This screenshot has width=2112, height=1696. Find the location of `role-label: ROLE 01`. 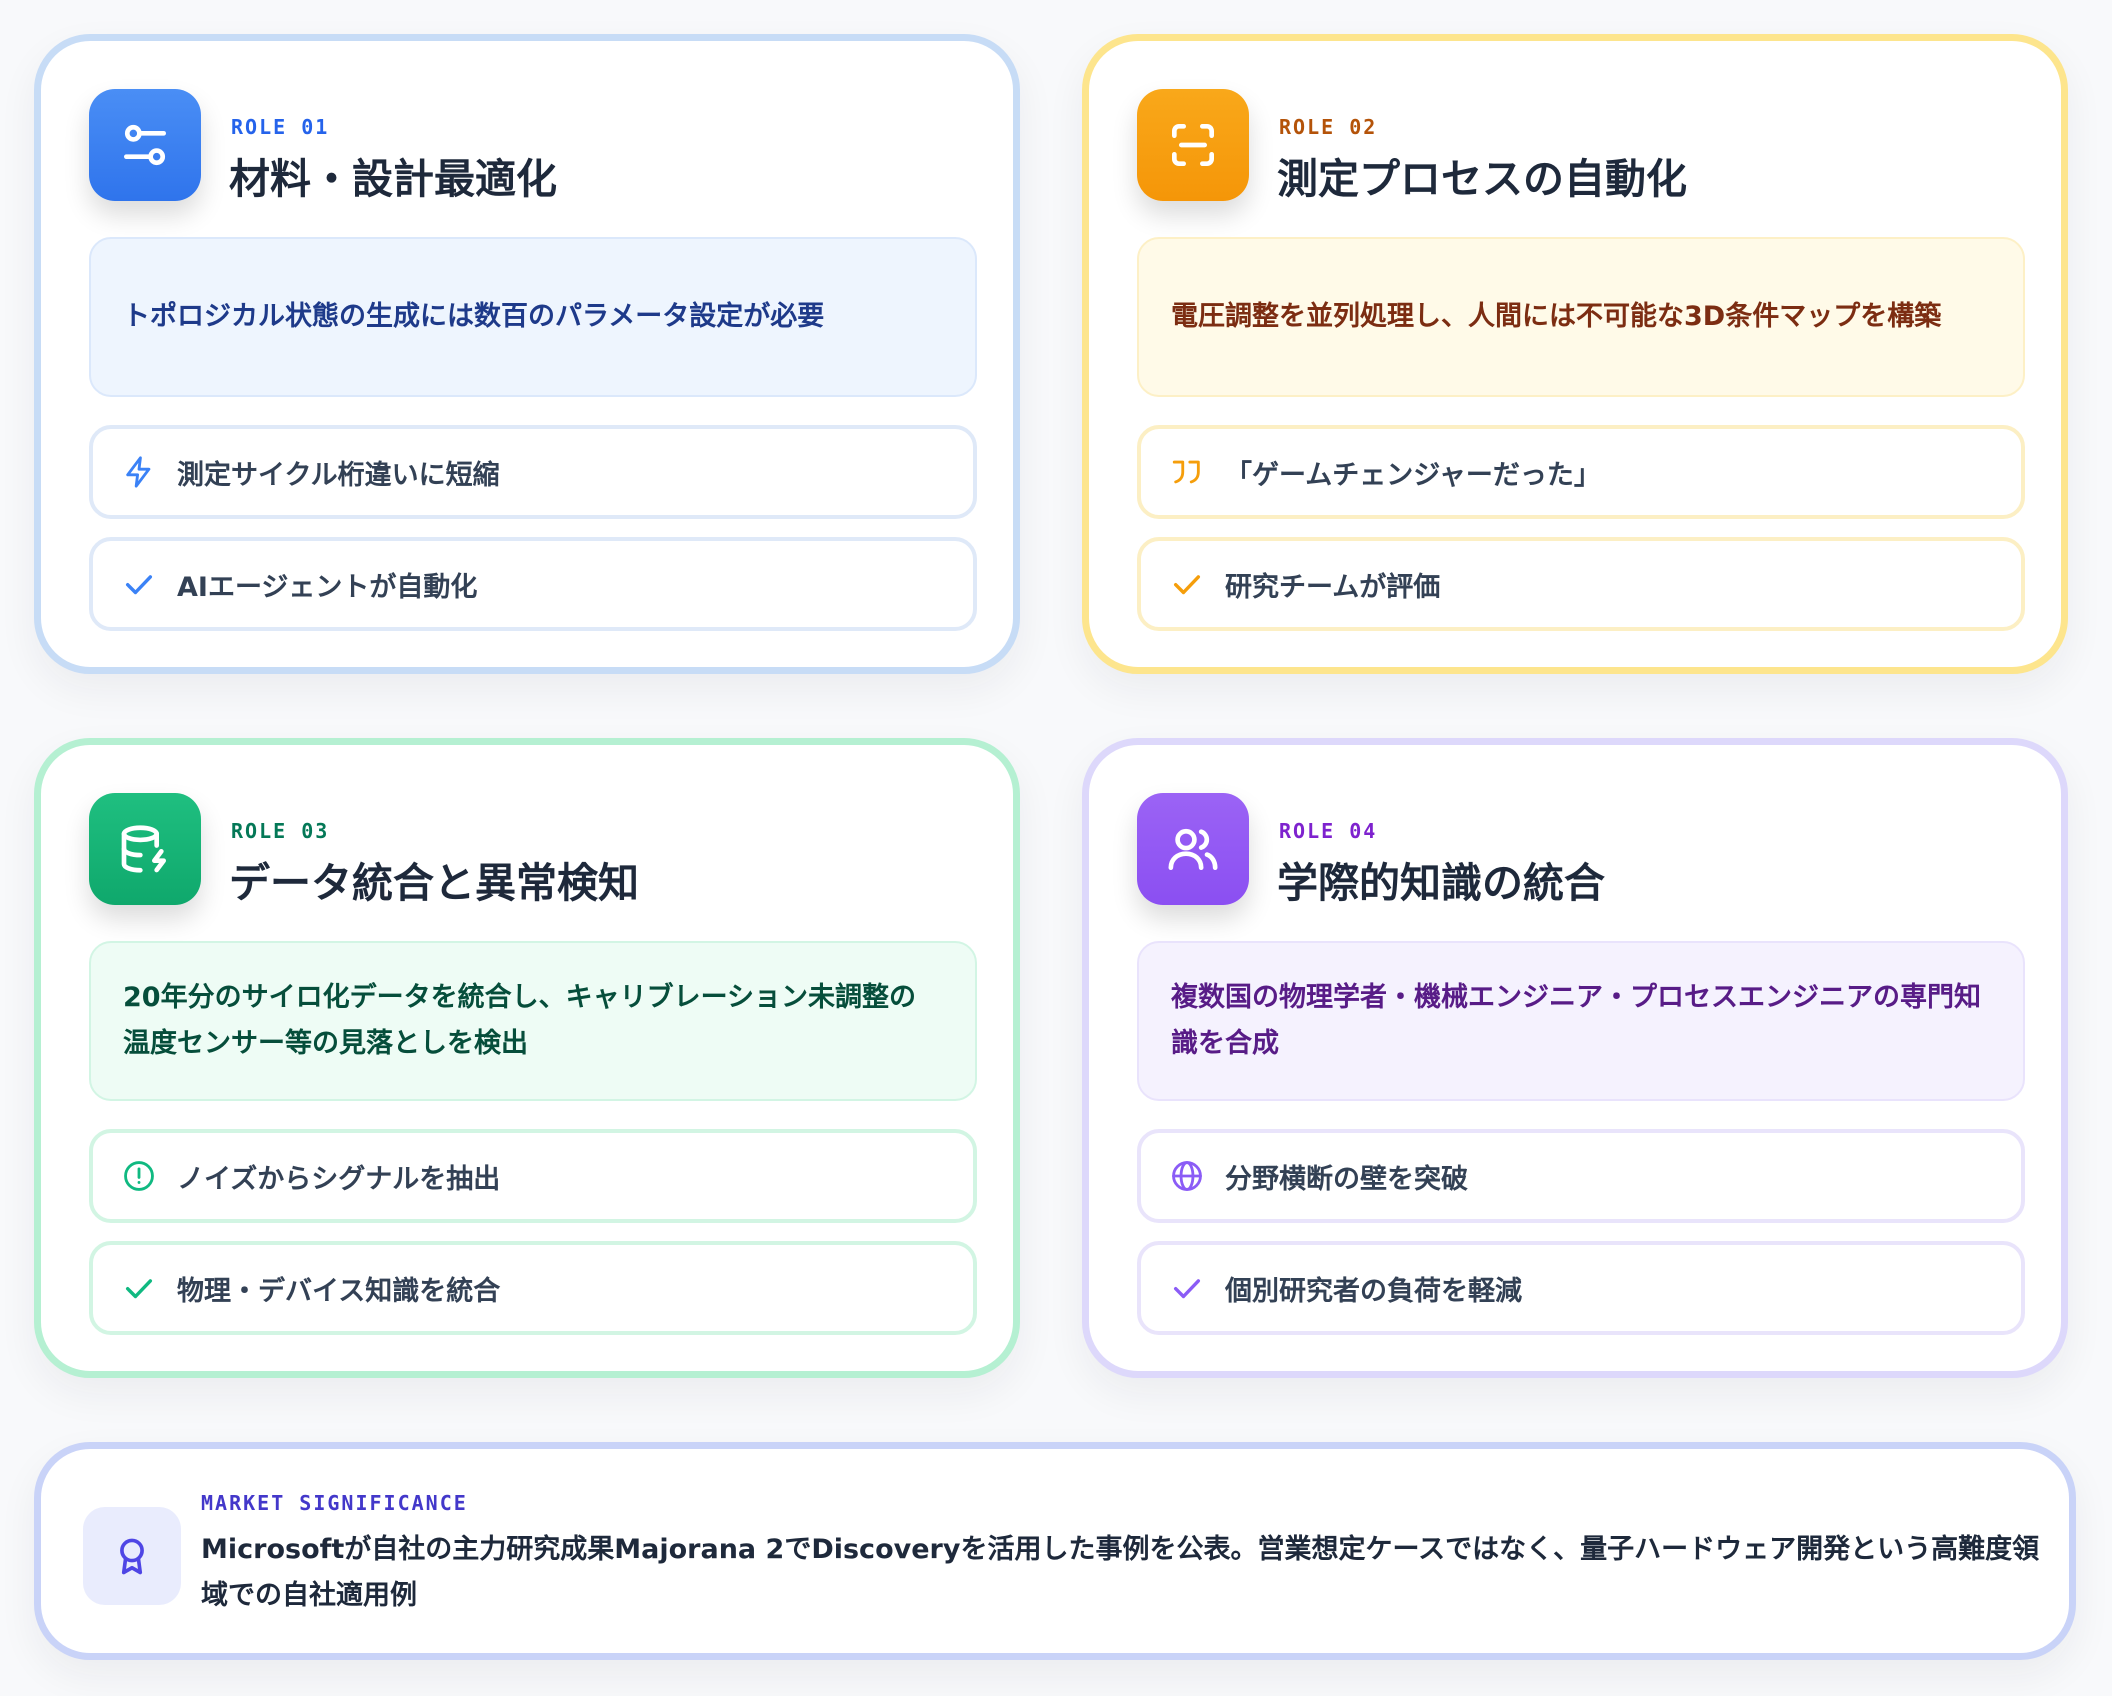

role-label: ROLE 01 is located at coordinates (280, 127).